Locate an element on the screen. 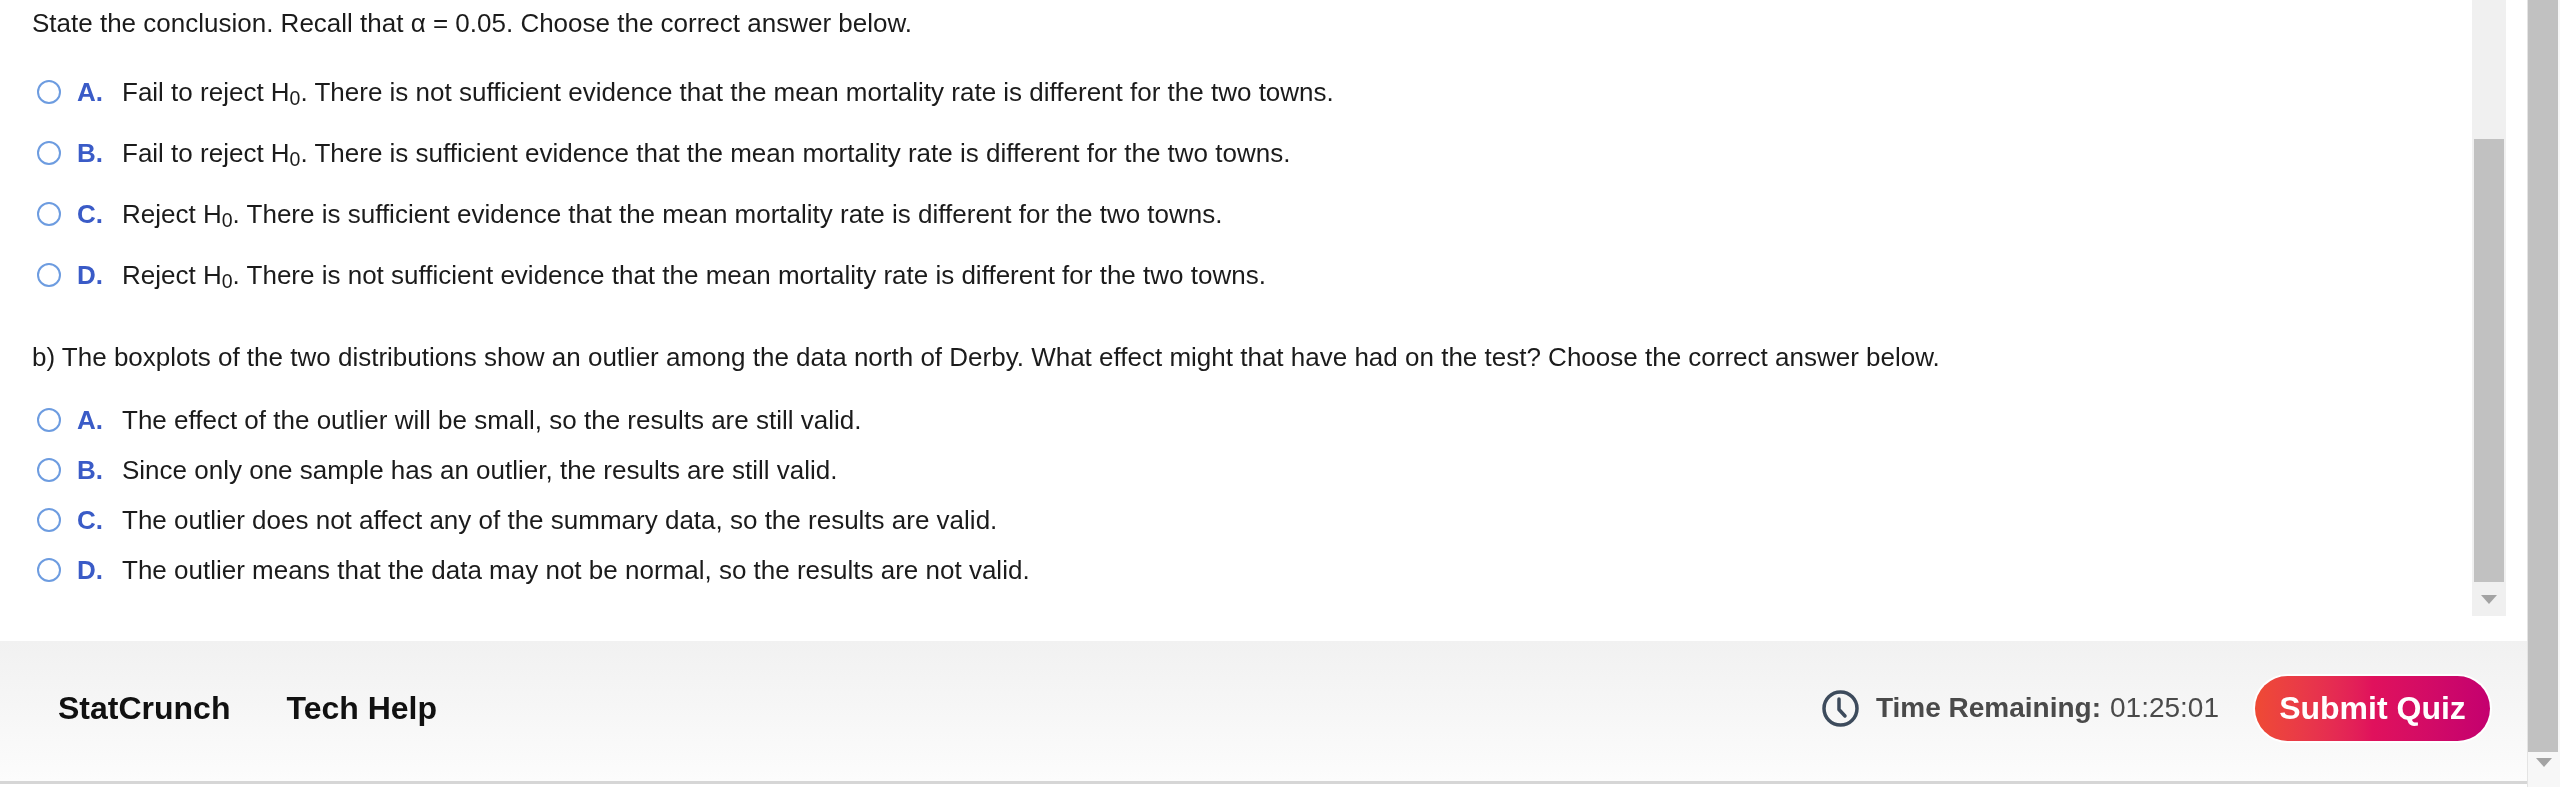 The width and height of the screenshot is (2560, 787). question-prompt: State the conclusion. Recall that α = 0.05. Choose the correct answer below. is located at coordinates (472, 23).